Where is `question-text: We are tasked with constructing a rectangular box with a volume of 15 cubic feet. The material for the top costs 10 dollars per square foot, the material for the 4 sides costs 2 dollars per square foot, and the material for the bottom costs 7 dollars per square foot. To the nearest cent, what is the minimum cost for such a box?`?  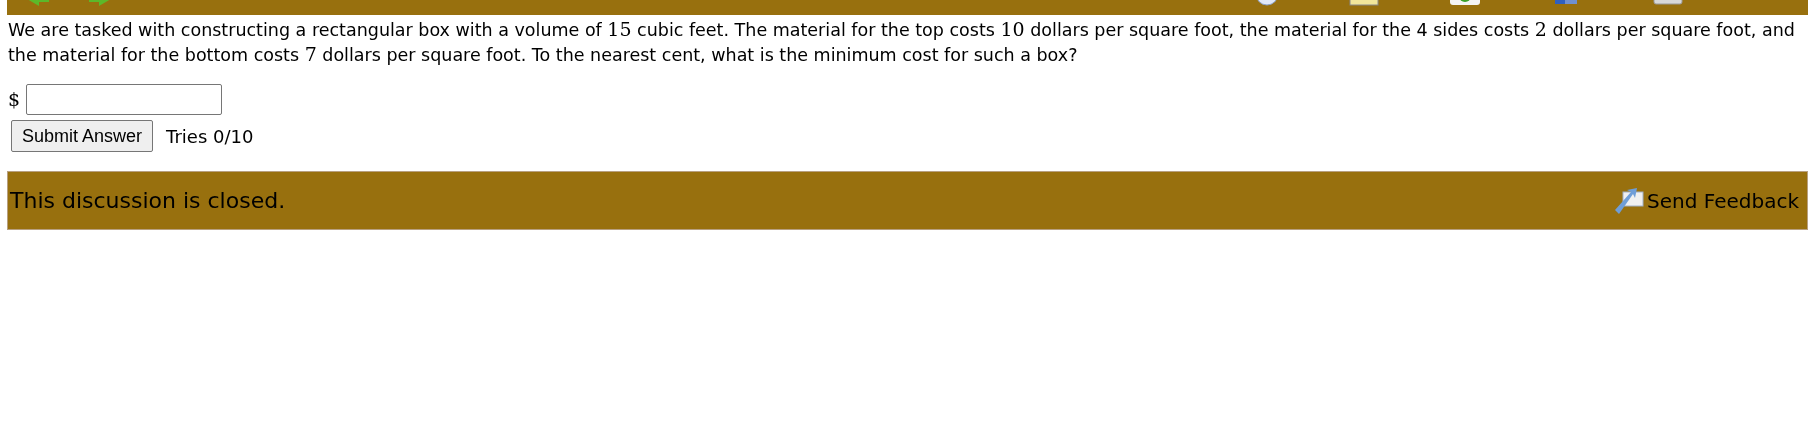 question-text: We are tasked with constructing a rectangular box with a volume of 15 cubic feet. The material for the top costs 10 dollars per square foot, the material for the 4 sides costs 2 dollars per square foot, and the material for the bottom costs 7 dollars per square foot. To the nearest cent, what is the minimum cost for such a box? is located at coordinates (902, 42).